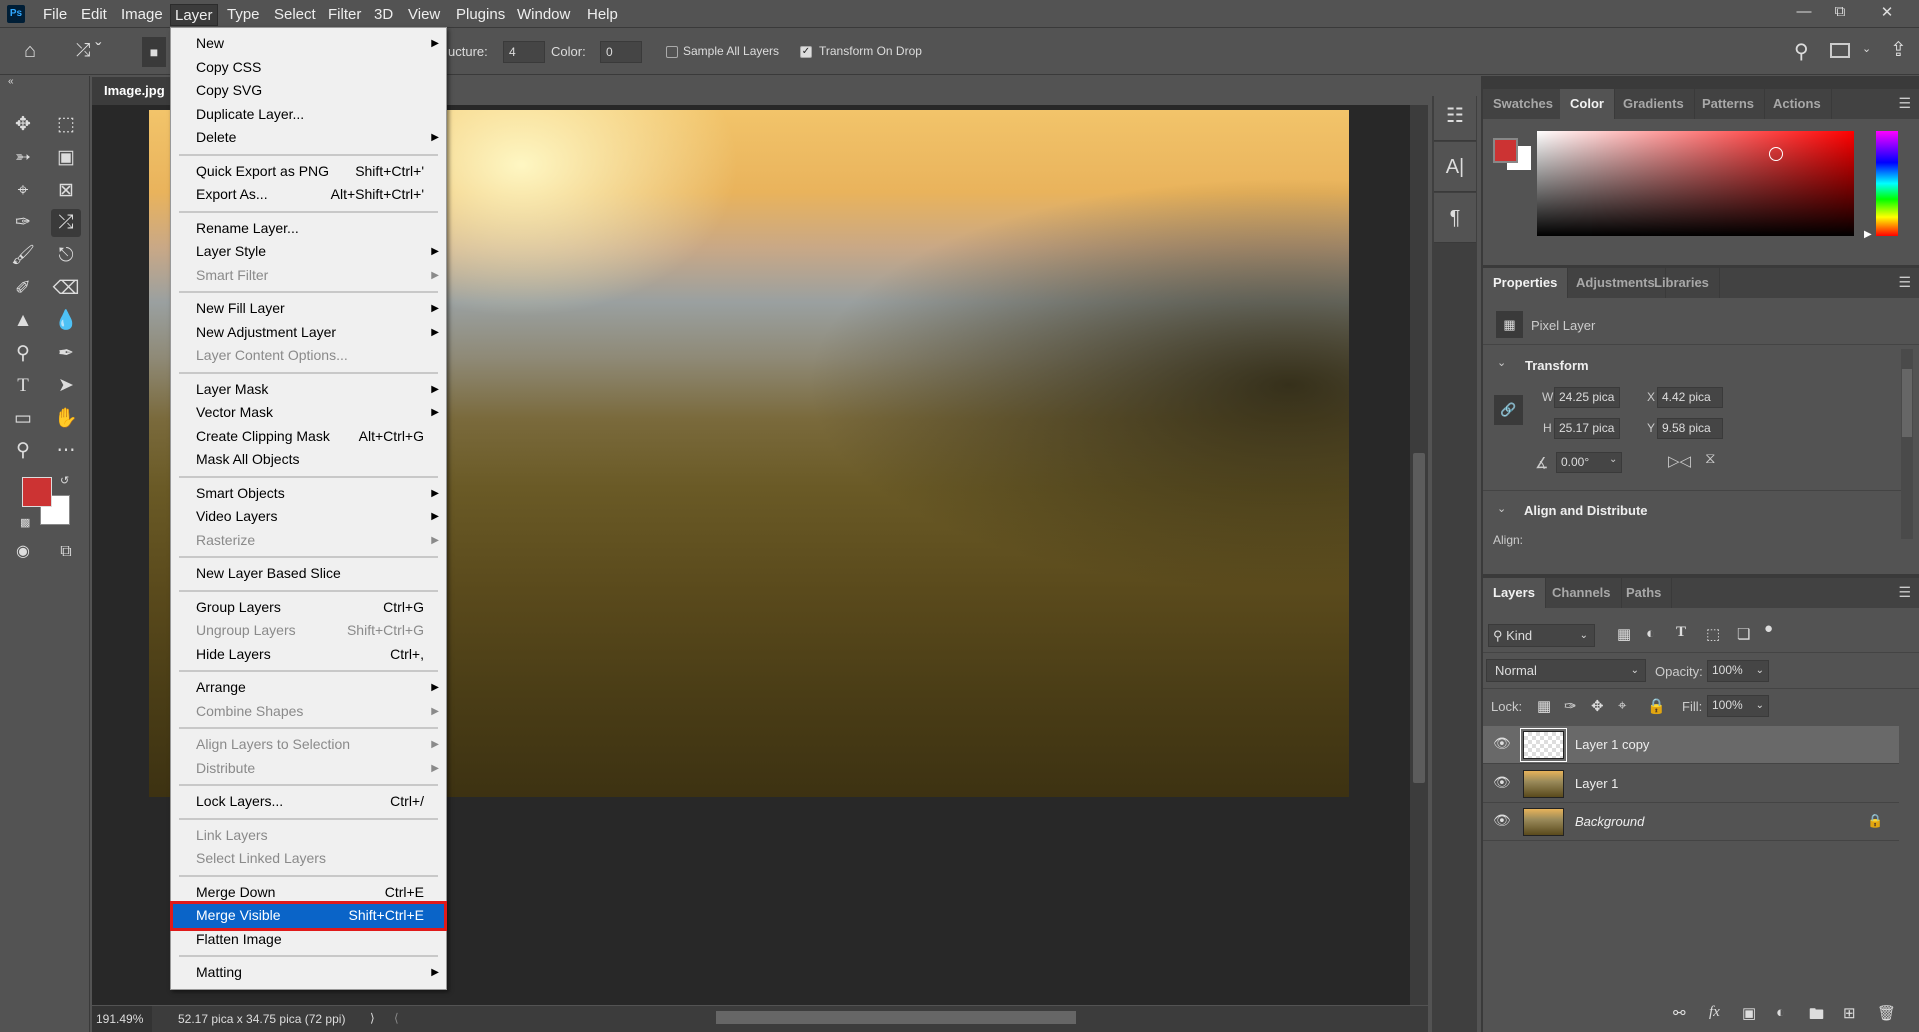 Image resolution: width=1919 pixels, height=1032 pixels. Describe the element at coordinates (308, 541) in the screenshot. I see `menu-item-rasterize: Rasterize ▶` at that location.